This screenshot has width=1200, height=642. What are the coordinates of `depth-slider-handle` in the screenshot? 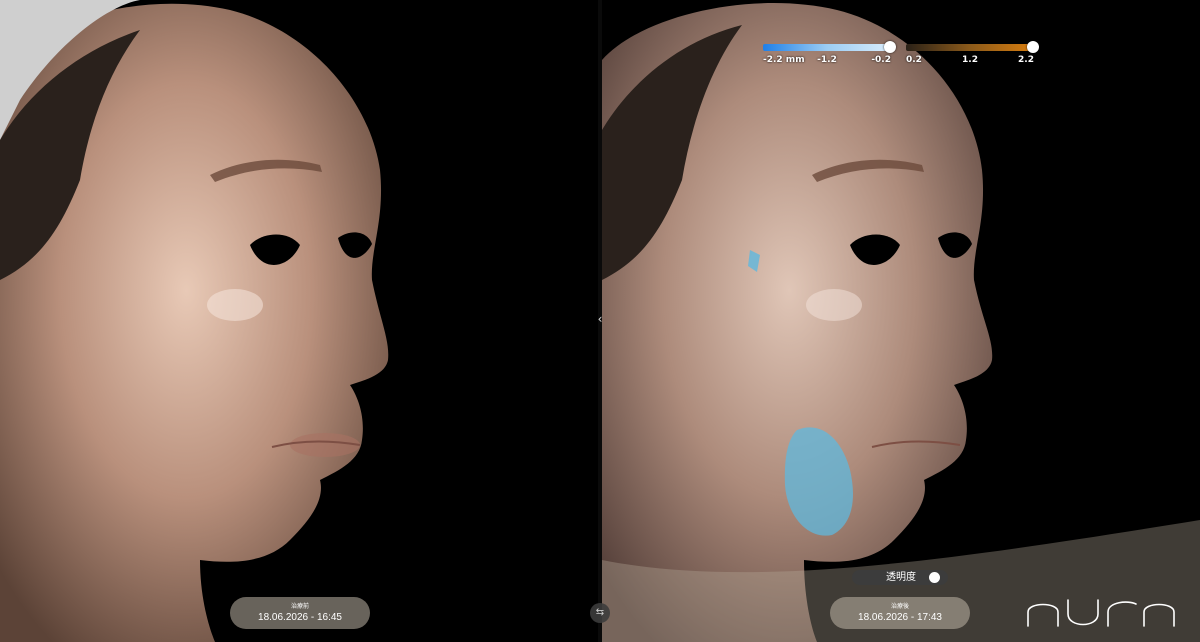 It's located at (890, 47).